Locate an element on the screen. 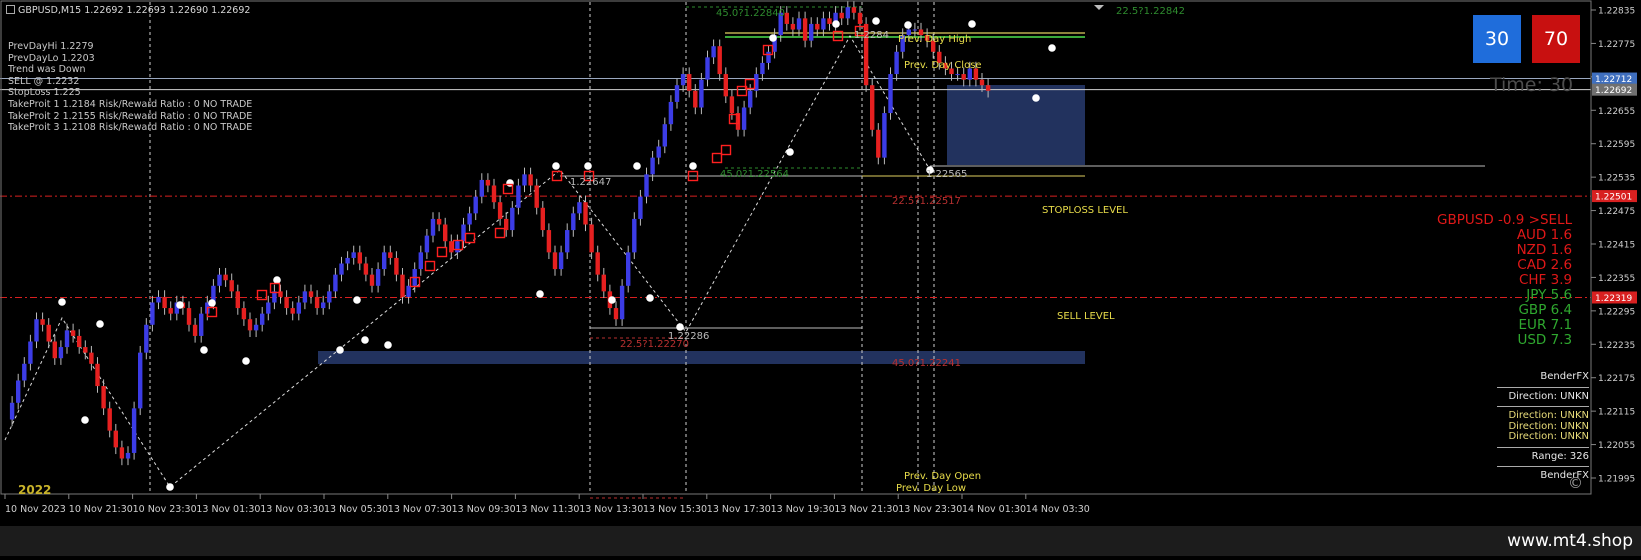  bottom-zone is located at coordinates (701, 357).